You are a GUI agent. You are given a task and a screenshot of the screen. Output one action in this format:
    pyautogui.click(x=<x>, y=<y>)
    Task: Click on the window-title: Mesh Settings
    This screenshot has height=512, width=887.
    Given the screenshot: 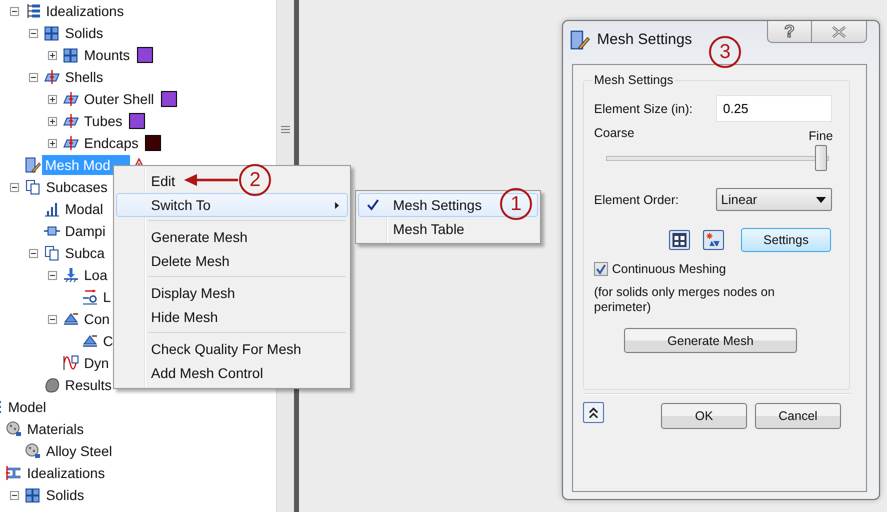 What is the action you would take?
    pyautogui.click(x=644, y=39)
    